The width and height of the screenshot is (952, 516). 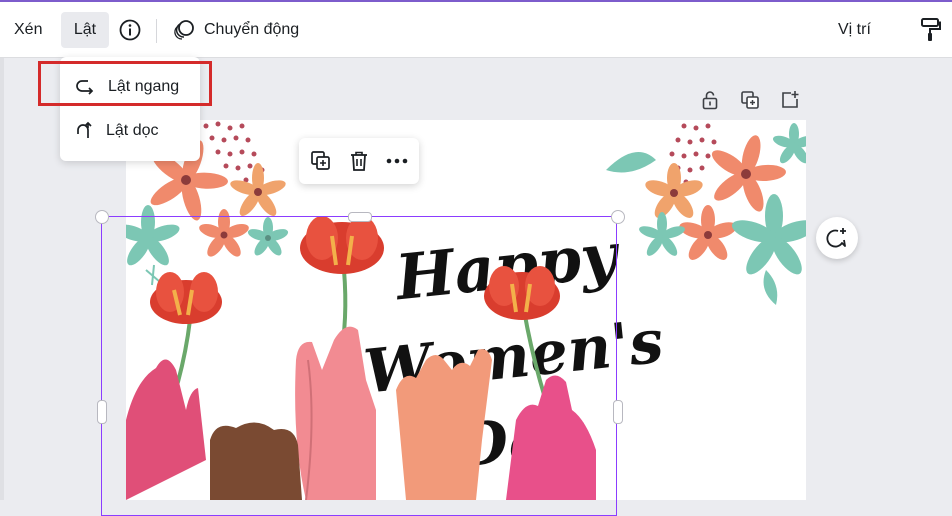 I want to click on info-icon, so click(x=130, y=30).